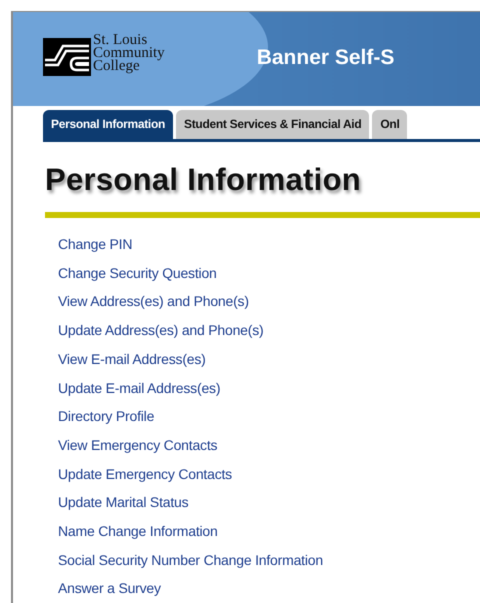 This screenshot has height=603, width=480. I want to click on menu-link: Update Marital Status, so click(123, 503).